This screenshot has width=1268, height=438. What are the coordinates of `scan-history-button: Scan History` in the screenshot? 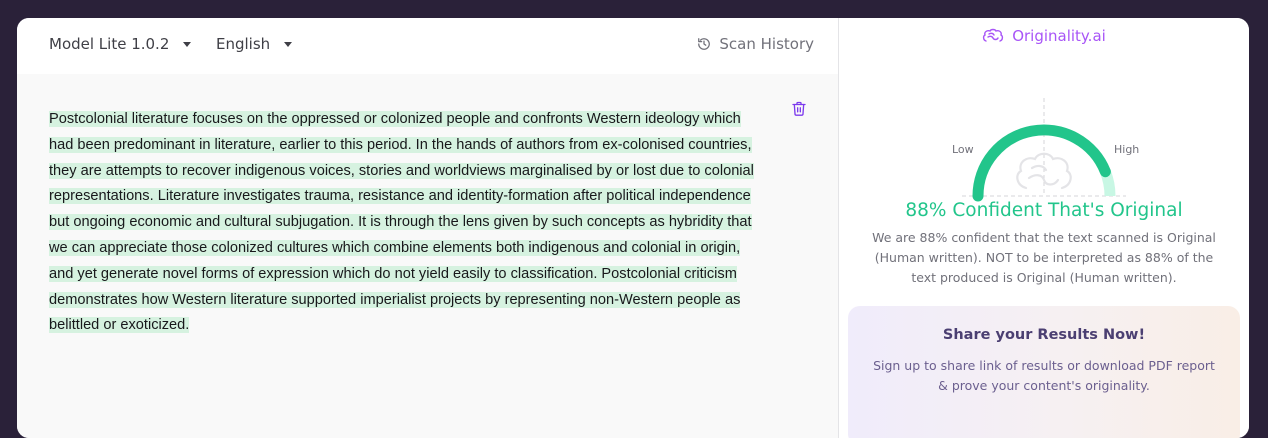 It's located at (755, 44).